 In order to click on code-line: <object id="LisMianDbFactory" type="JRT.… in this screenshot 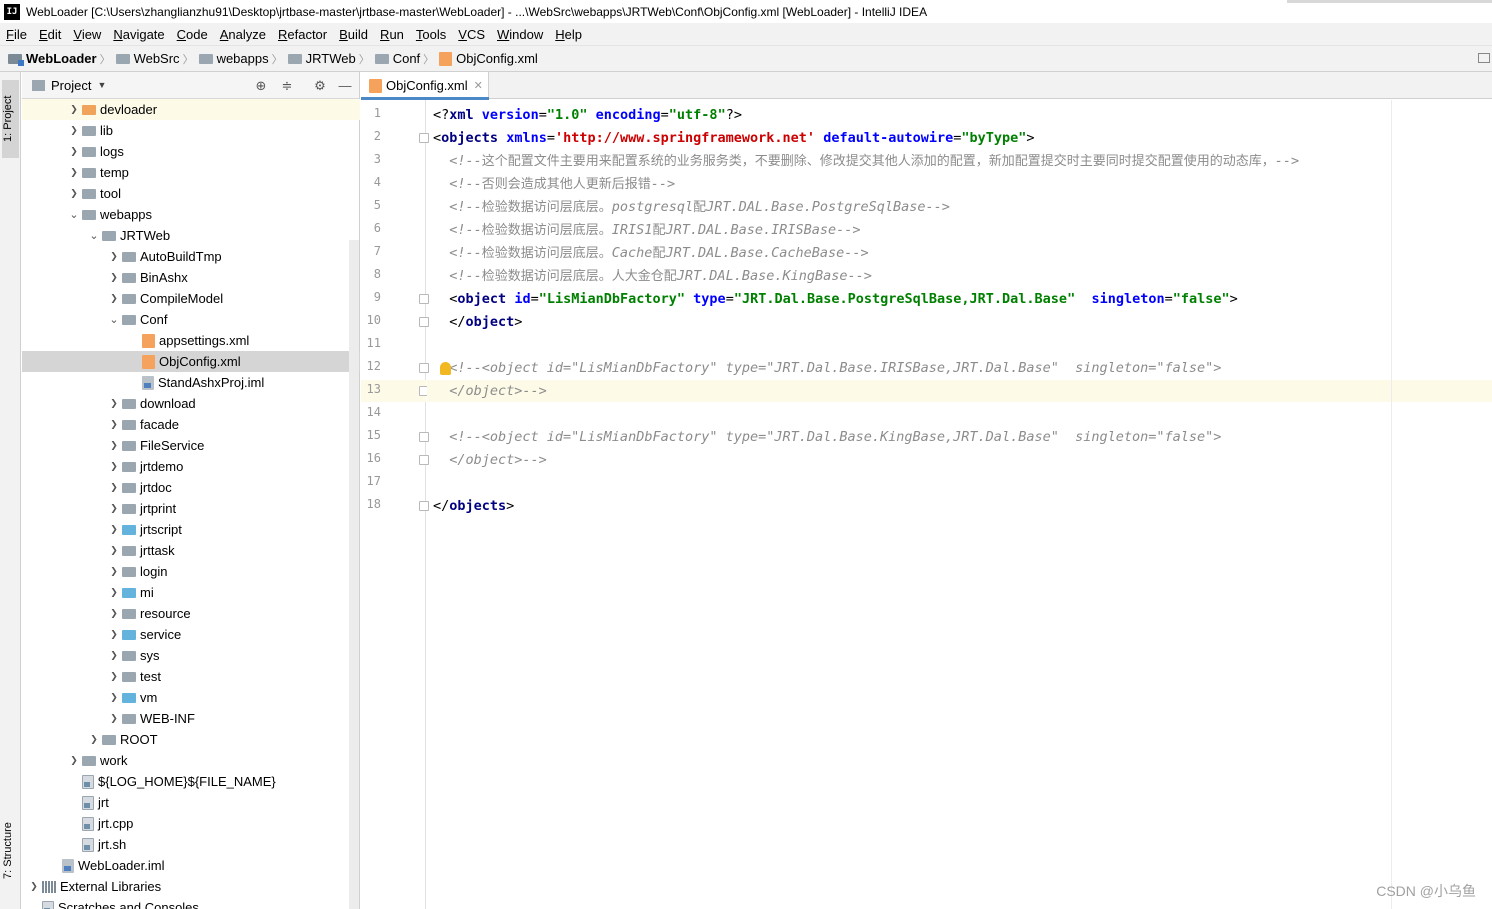, I will do `click(959, 299)`.